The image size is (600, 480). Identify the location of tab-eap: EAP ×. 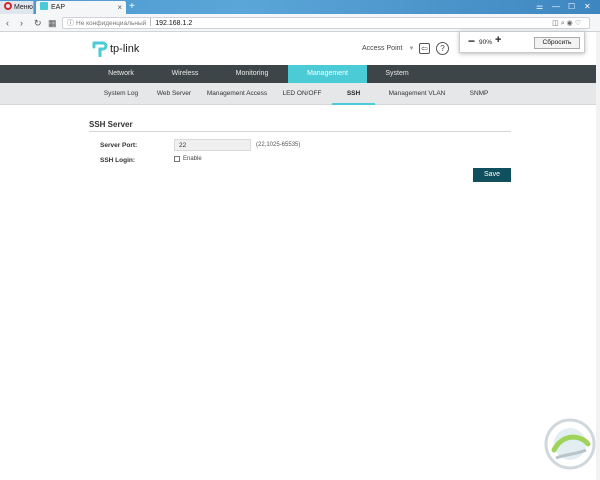
(81, 7).